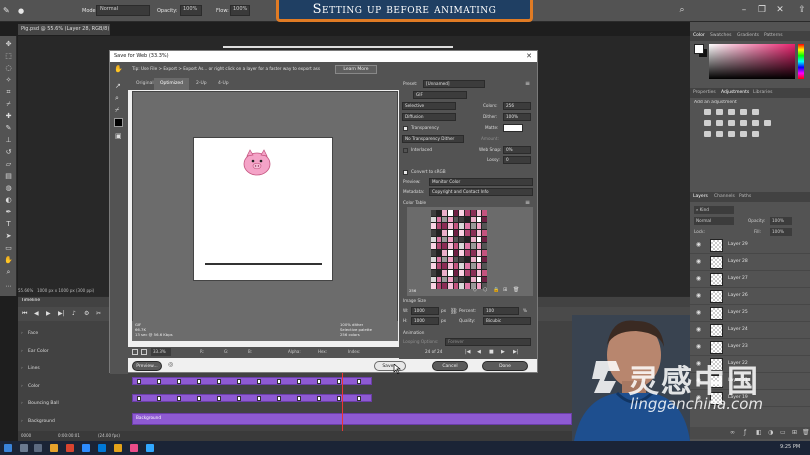 This screenshot has height=455, width=810. Describe the element at coordinates (454, 311) in the screenshot. I see `link-proportions-icon: ⛓` at that location.